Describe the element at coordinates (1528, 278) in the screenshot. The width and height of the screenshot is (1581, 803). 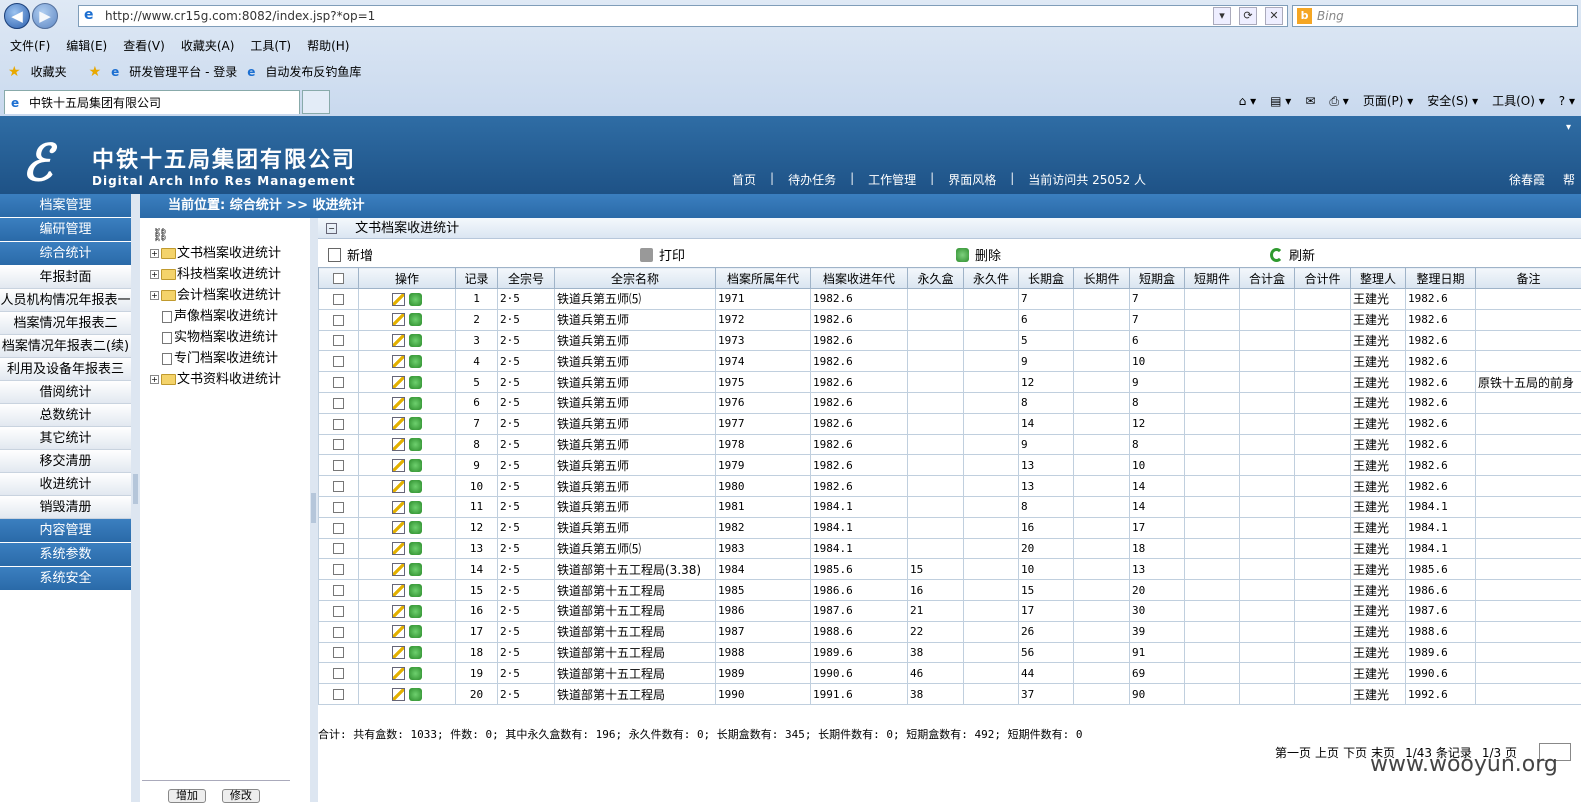
I see `column-header-16: 备注` at that location.